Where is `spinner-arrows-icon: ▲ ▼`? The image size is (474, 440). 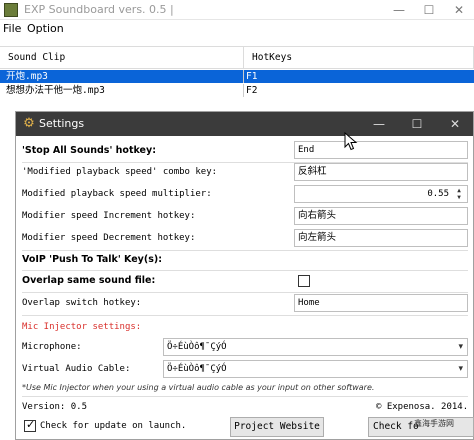 spinner-arrows-icon: ▲ ▼ is located at coordinates (459, 194).